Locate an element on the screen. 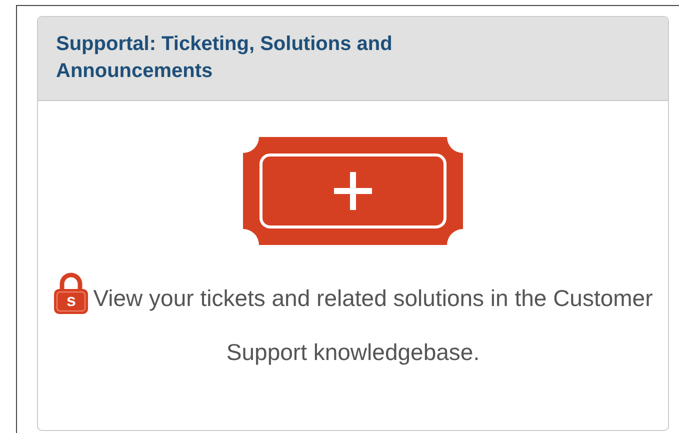 The image size is (679, 433). add-ticket-icon is located at coordinates (353, 191).